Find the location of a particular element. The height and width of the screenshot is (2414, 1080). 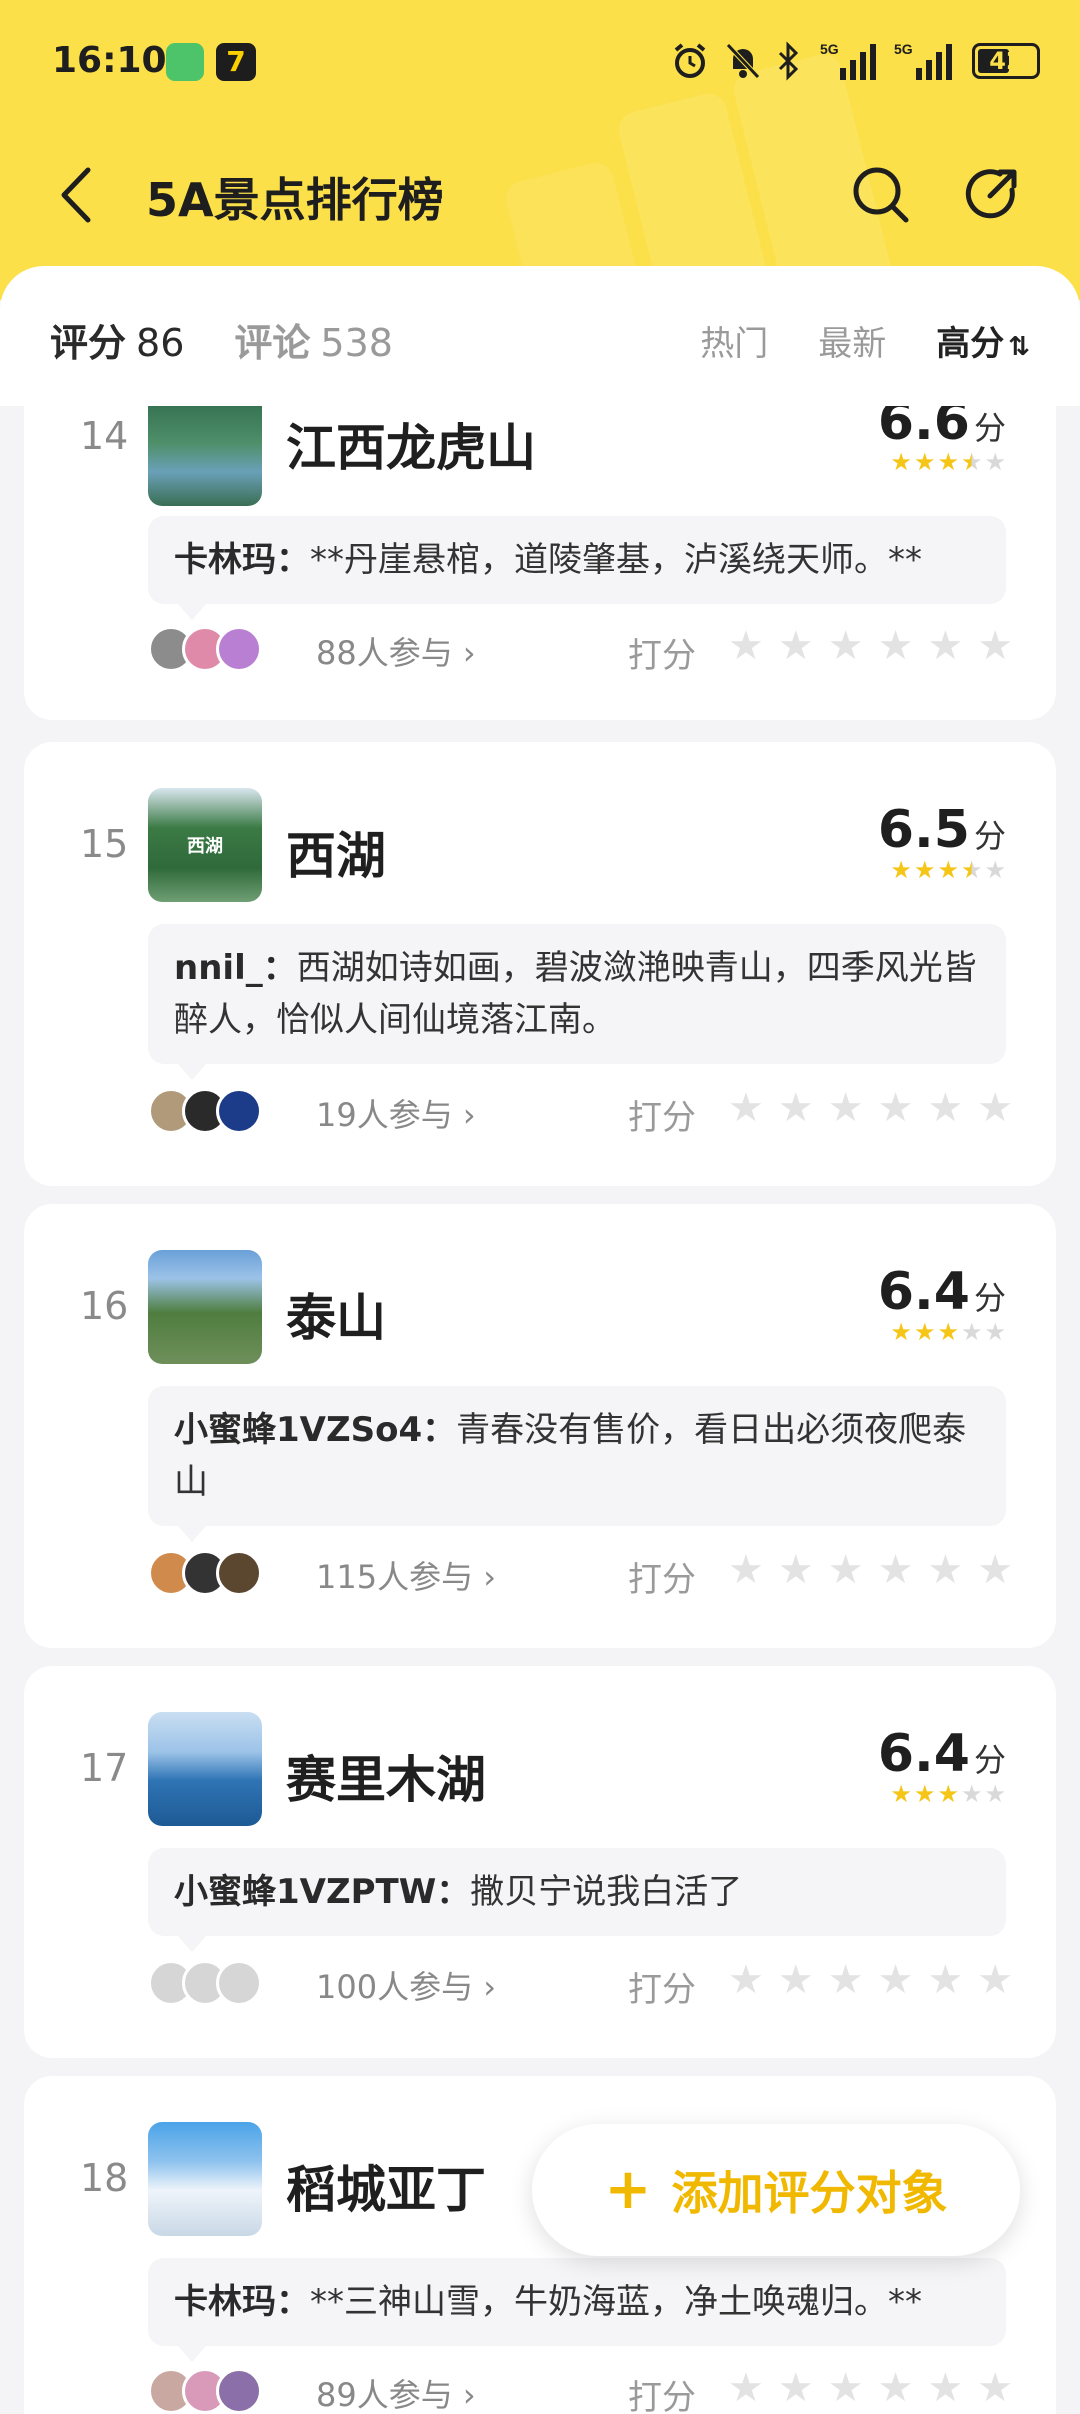

rank-number: 16 is located at coordinates (104, 1306).